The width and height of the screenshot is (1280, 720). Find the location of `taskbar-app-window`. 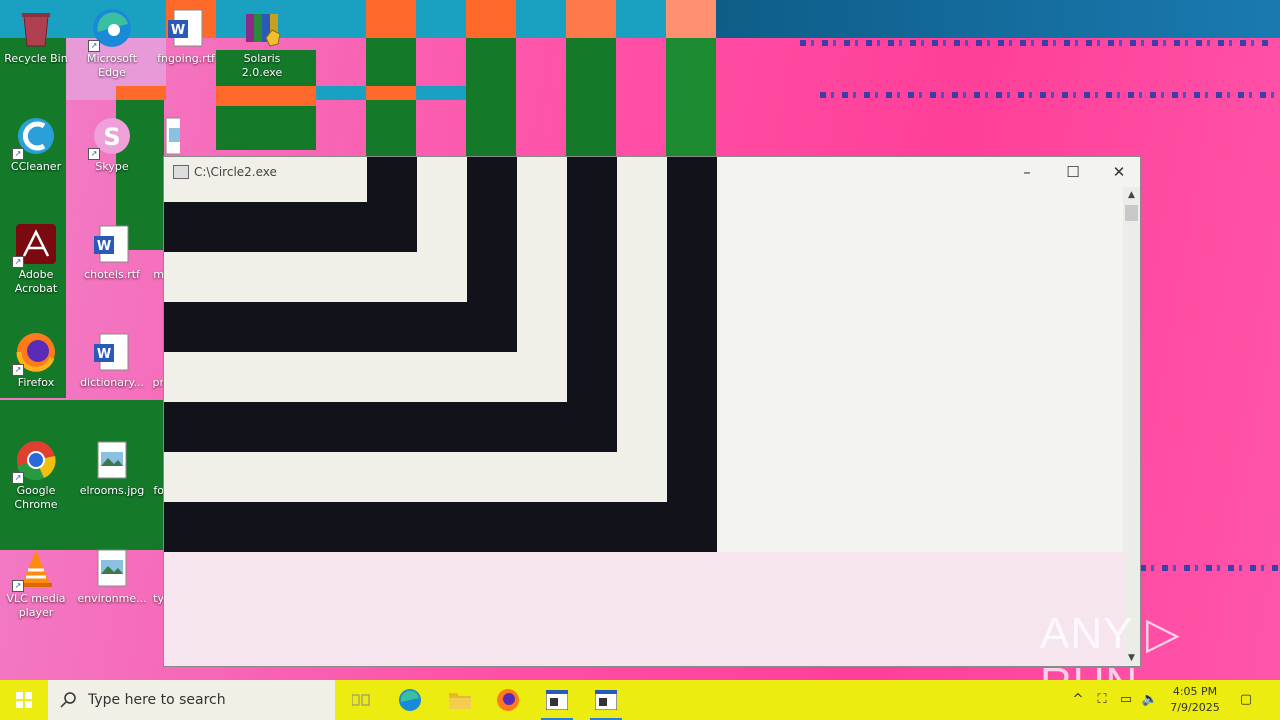

taskbar-app-window is located at coordinates (606, 700).